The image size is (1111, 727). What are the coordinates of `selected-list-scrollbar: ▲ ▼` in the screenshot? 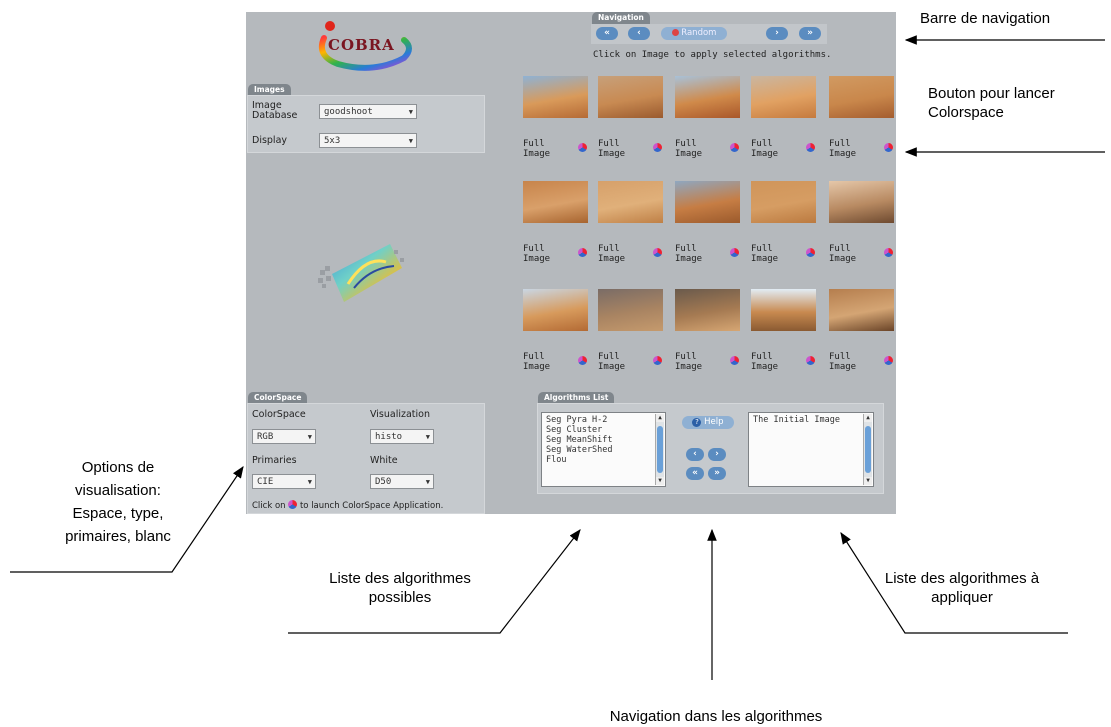 It's located at (867, 449).